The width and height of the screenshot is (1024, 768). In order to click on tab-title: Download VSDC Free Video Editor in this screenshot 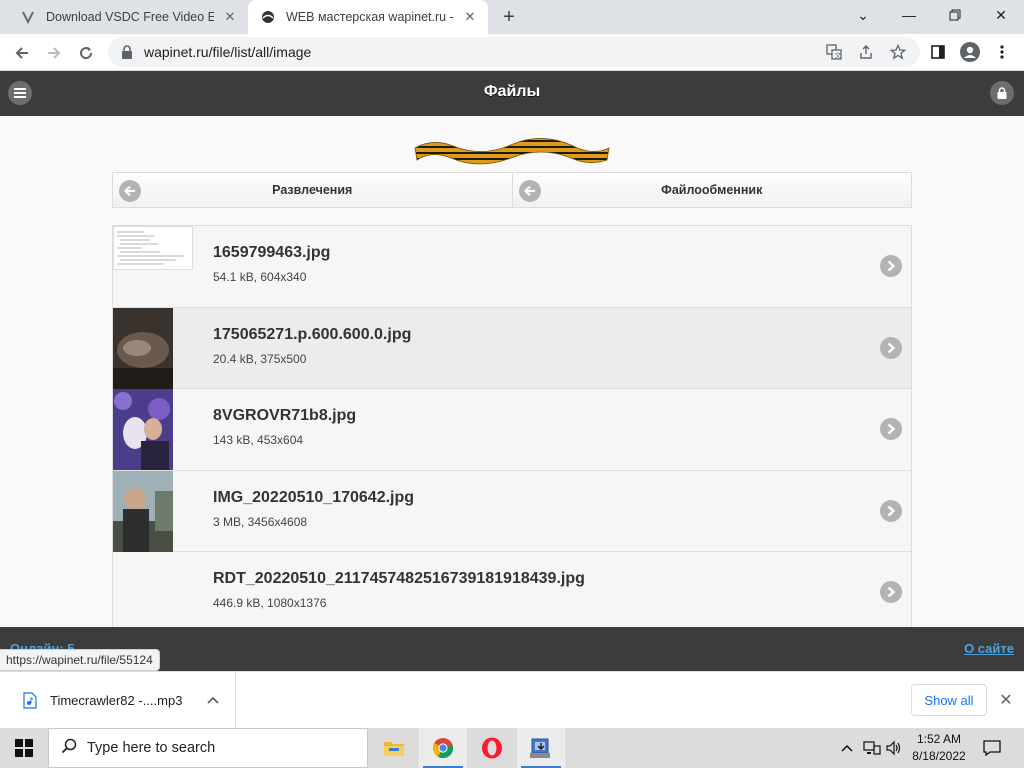, I will do `click(130, 17)`.